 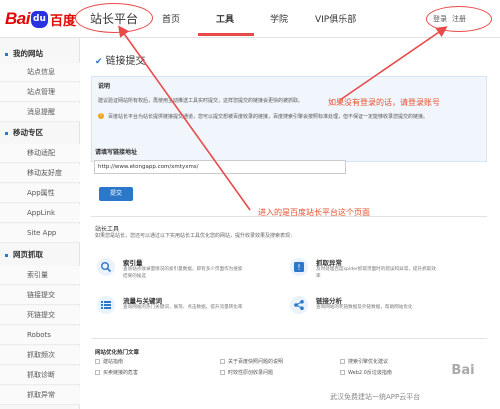 What do you see at coordinates (314, 212) in the screenshot?
I see `annotation-page-note: 进入的是百度站长平台这个页面` at bounding box center [314, 212].